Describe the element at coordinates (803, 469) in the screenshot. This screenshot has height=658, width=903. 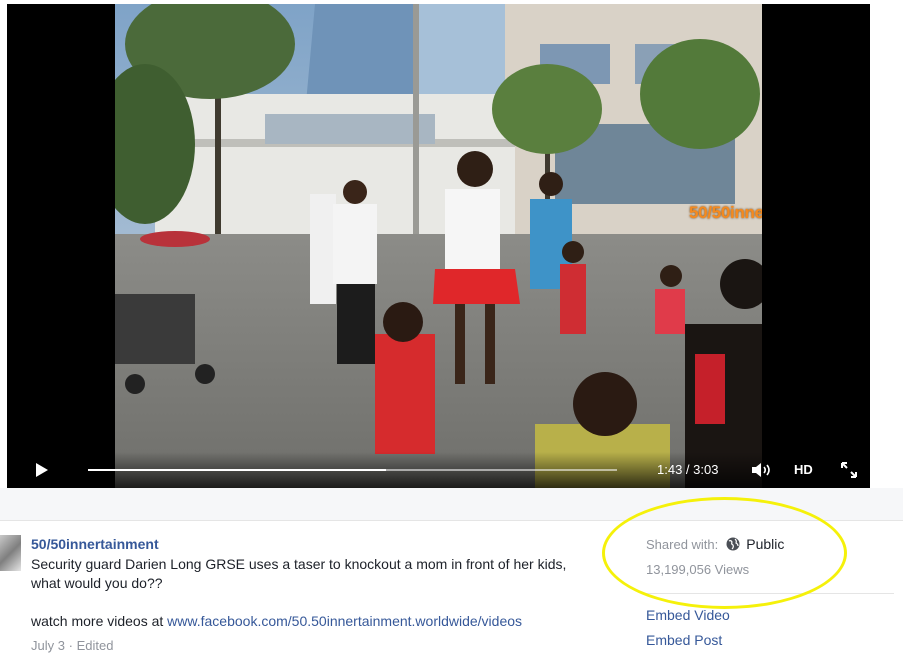
I see `hd-toggle: HD` at that location.